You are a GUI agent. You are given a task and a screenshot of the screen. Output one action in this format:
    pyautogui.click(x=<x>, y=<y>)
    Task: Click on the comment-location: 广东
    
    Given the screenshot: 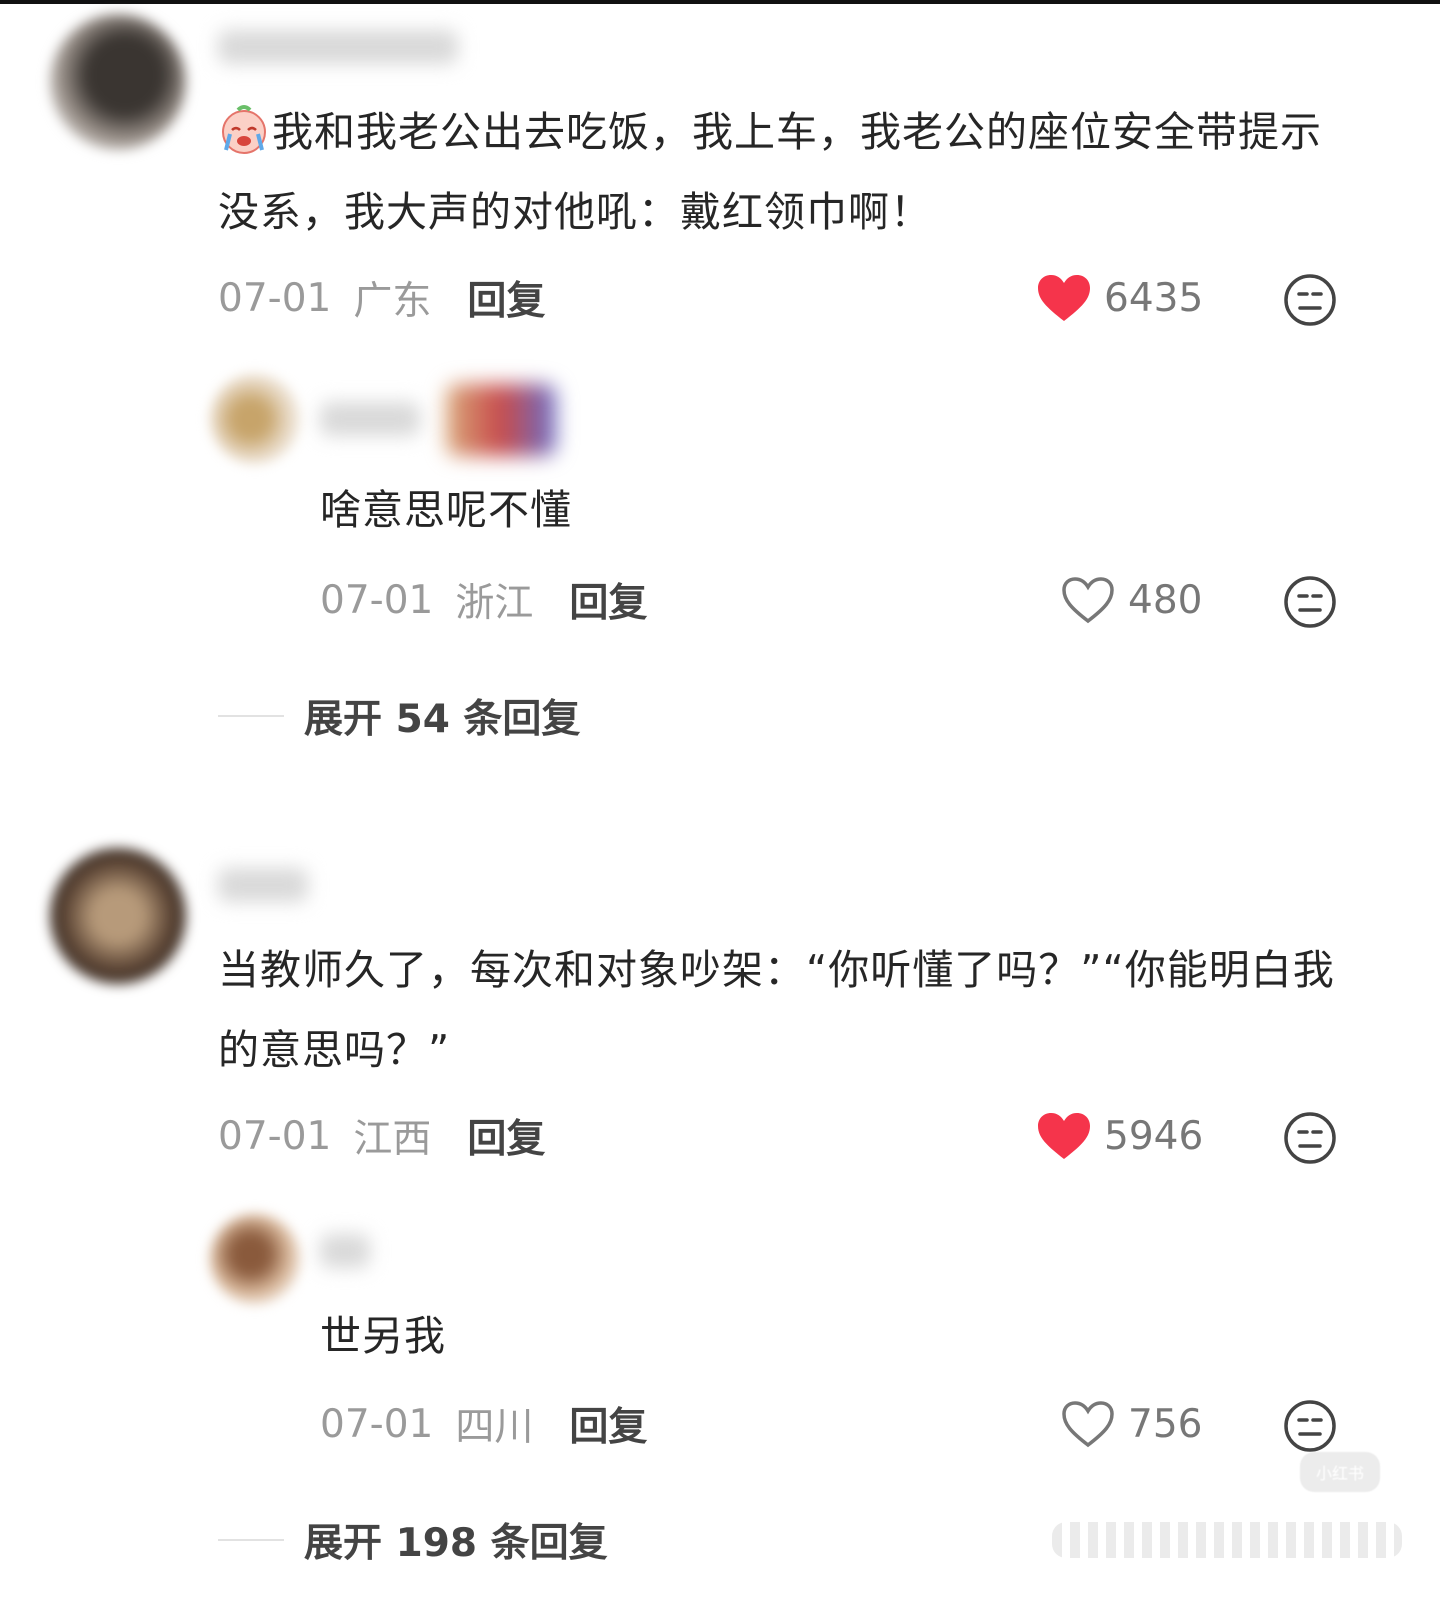 What is the action you would take?
    pyautogui.click(x=392, y=301)
    